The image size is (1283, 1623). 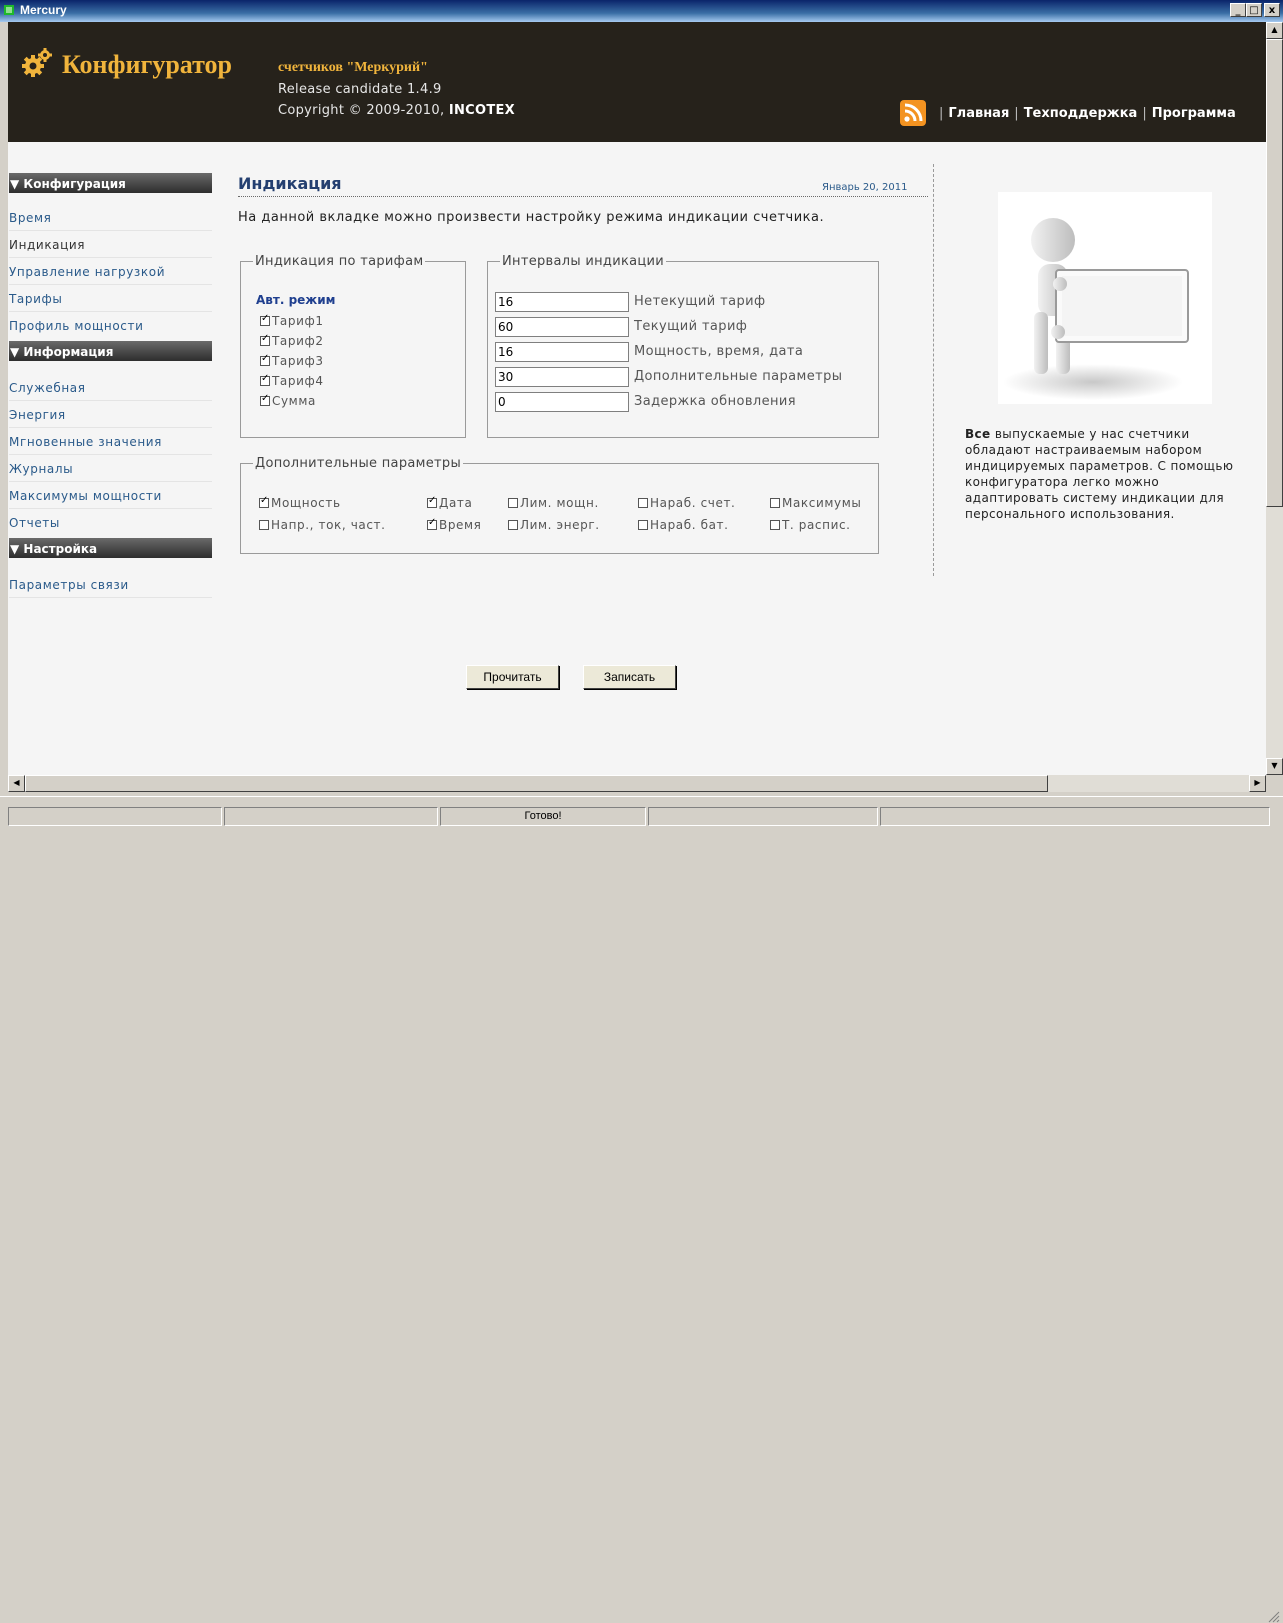 I want to click on meter-runtime-checkbox: Нараб. счет., so click(x=686, y=503).